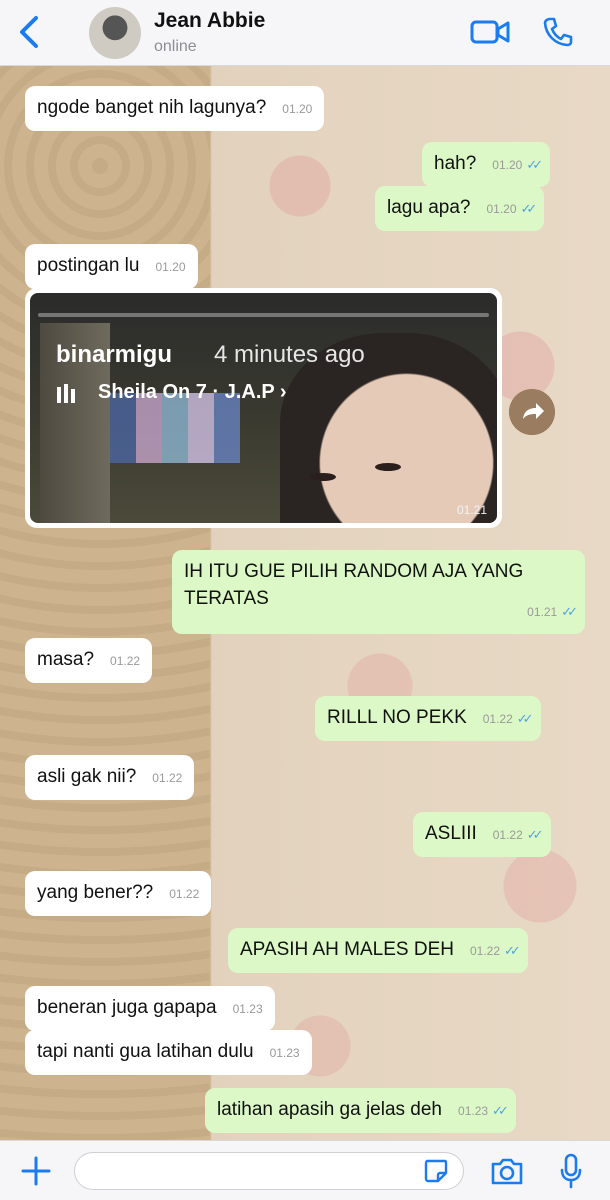  I want to click on message-bubble: masa? 01.22, so click(89, 660).